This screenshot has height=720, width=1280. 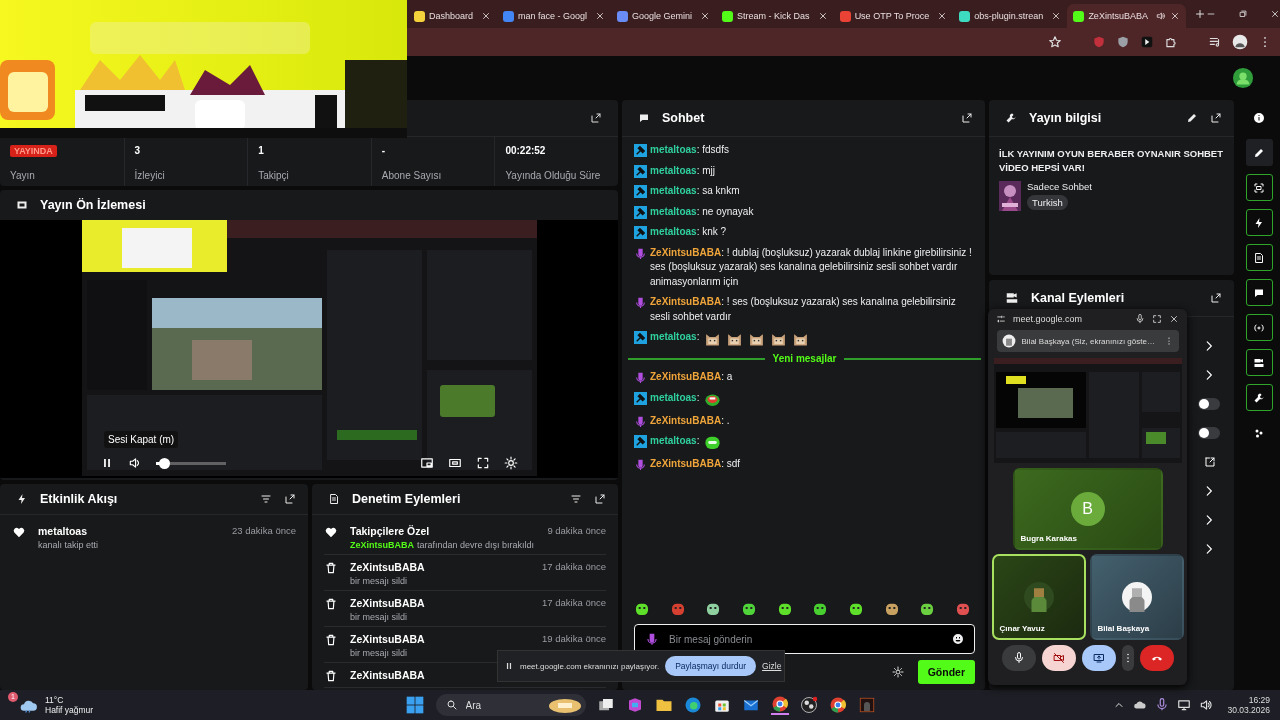 What do you see at coordinates (1184, 705) in the screenshot?
I see `monitor-icon` at bounding box center [1184, 705].